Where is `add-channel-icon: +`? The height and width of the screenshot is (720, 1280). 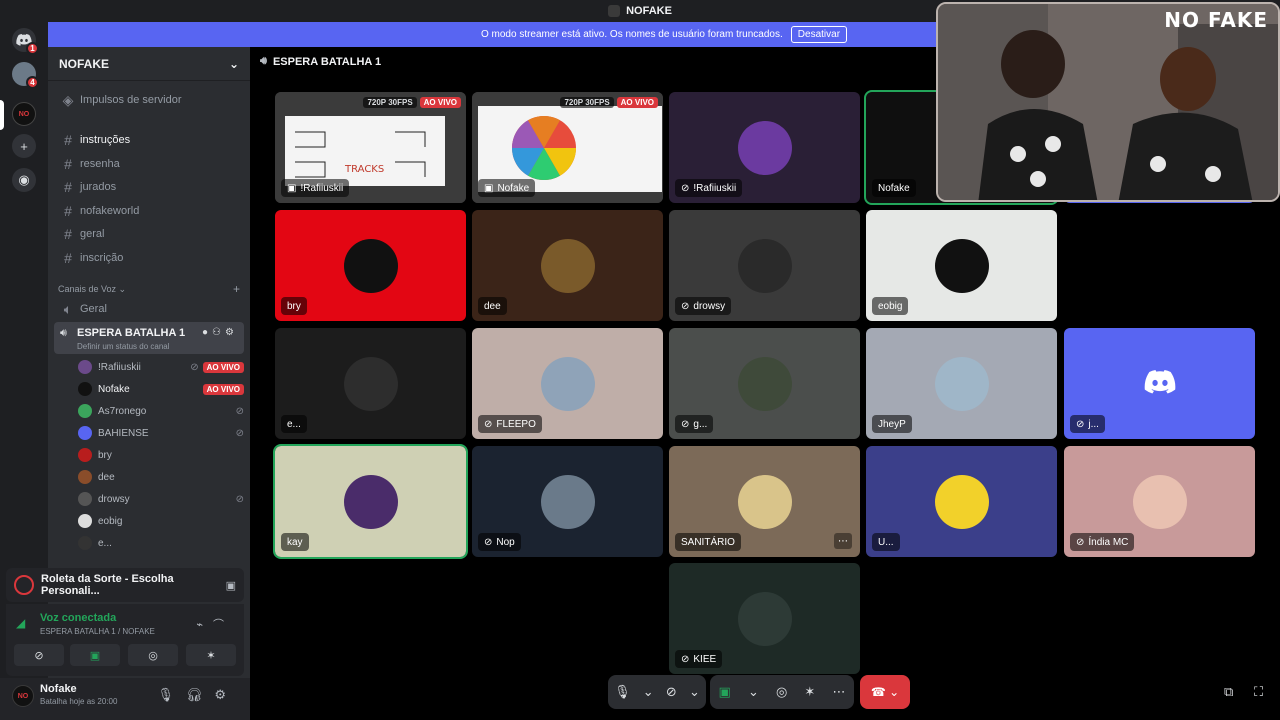
add-channel-icon: + is located at coordinates (236, 289).